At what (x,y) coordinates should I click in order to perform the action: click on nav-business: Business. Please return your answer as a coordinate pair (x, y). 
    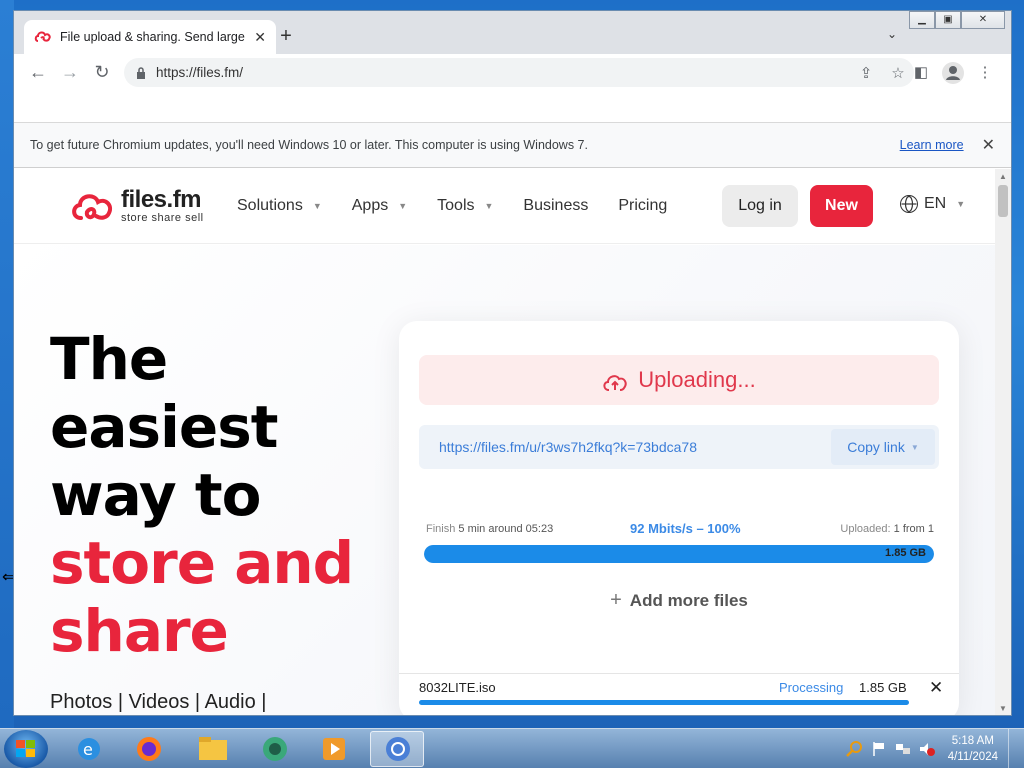
    Looking at the image, I should click on (555, 206).